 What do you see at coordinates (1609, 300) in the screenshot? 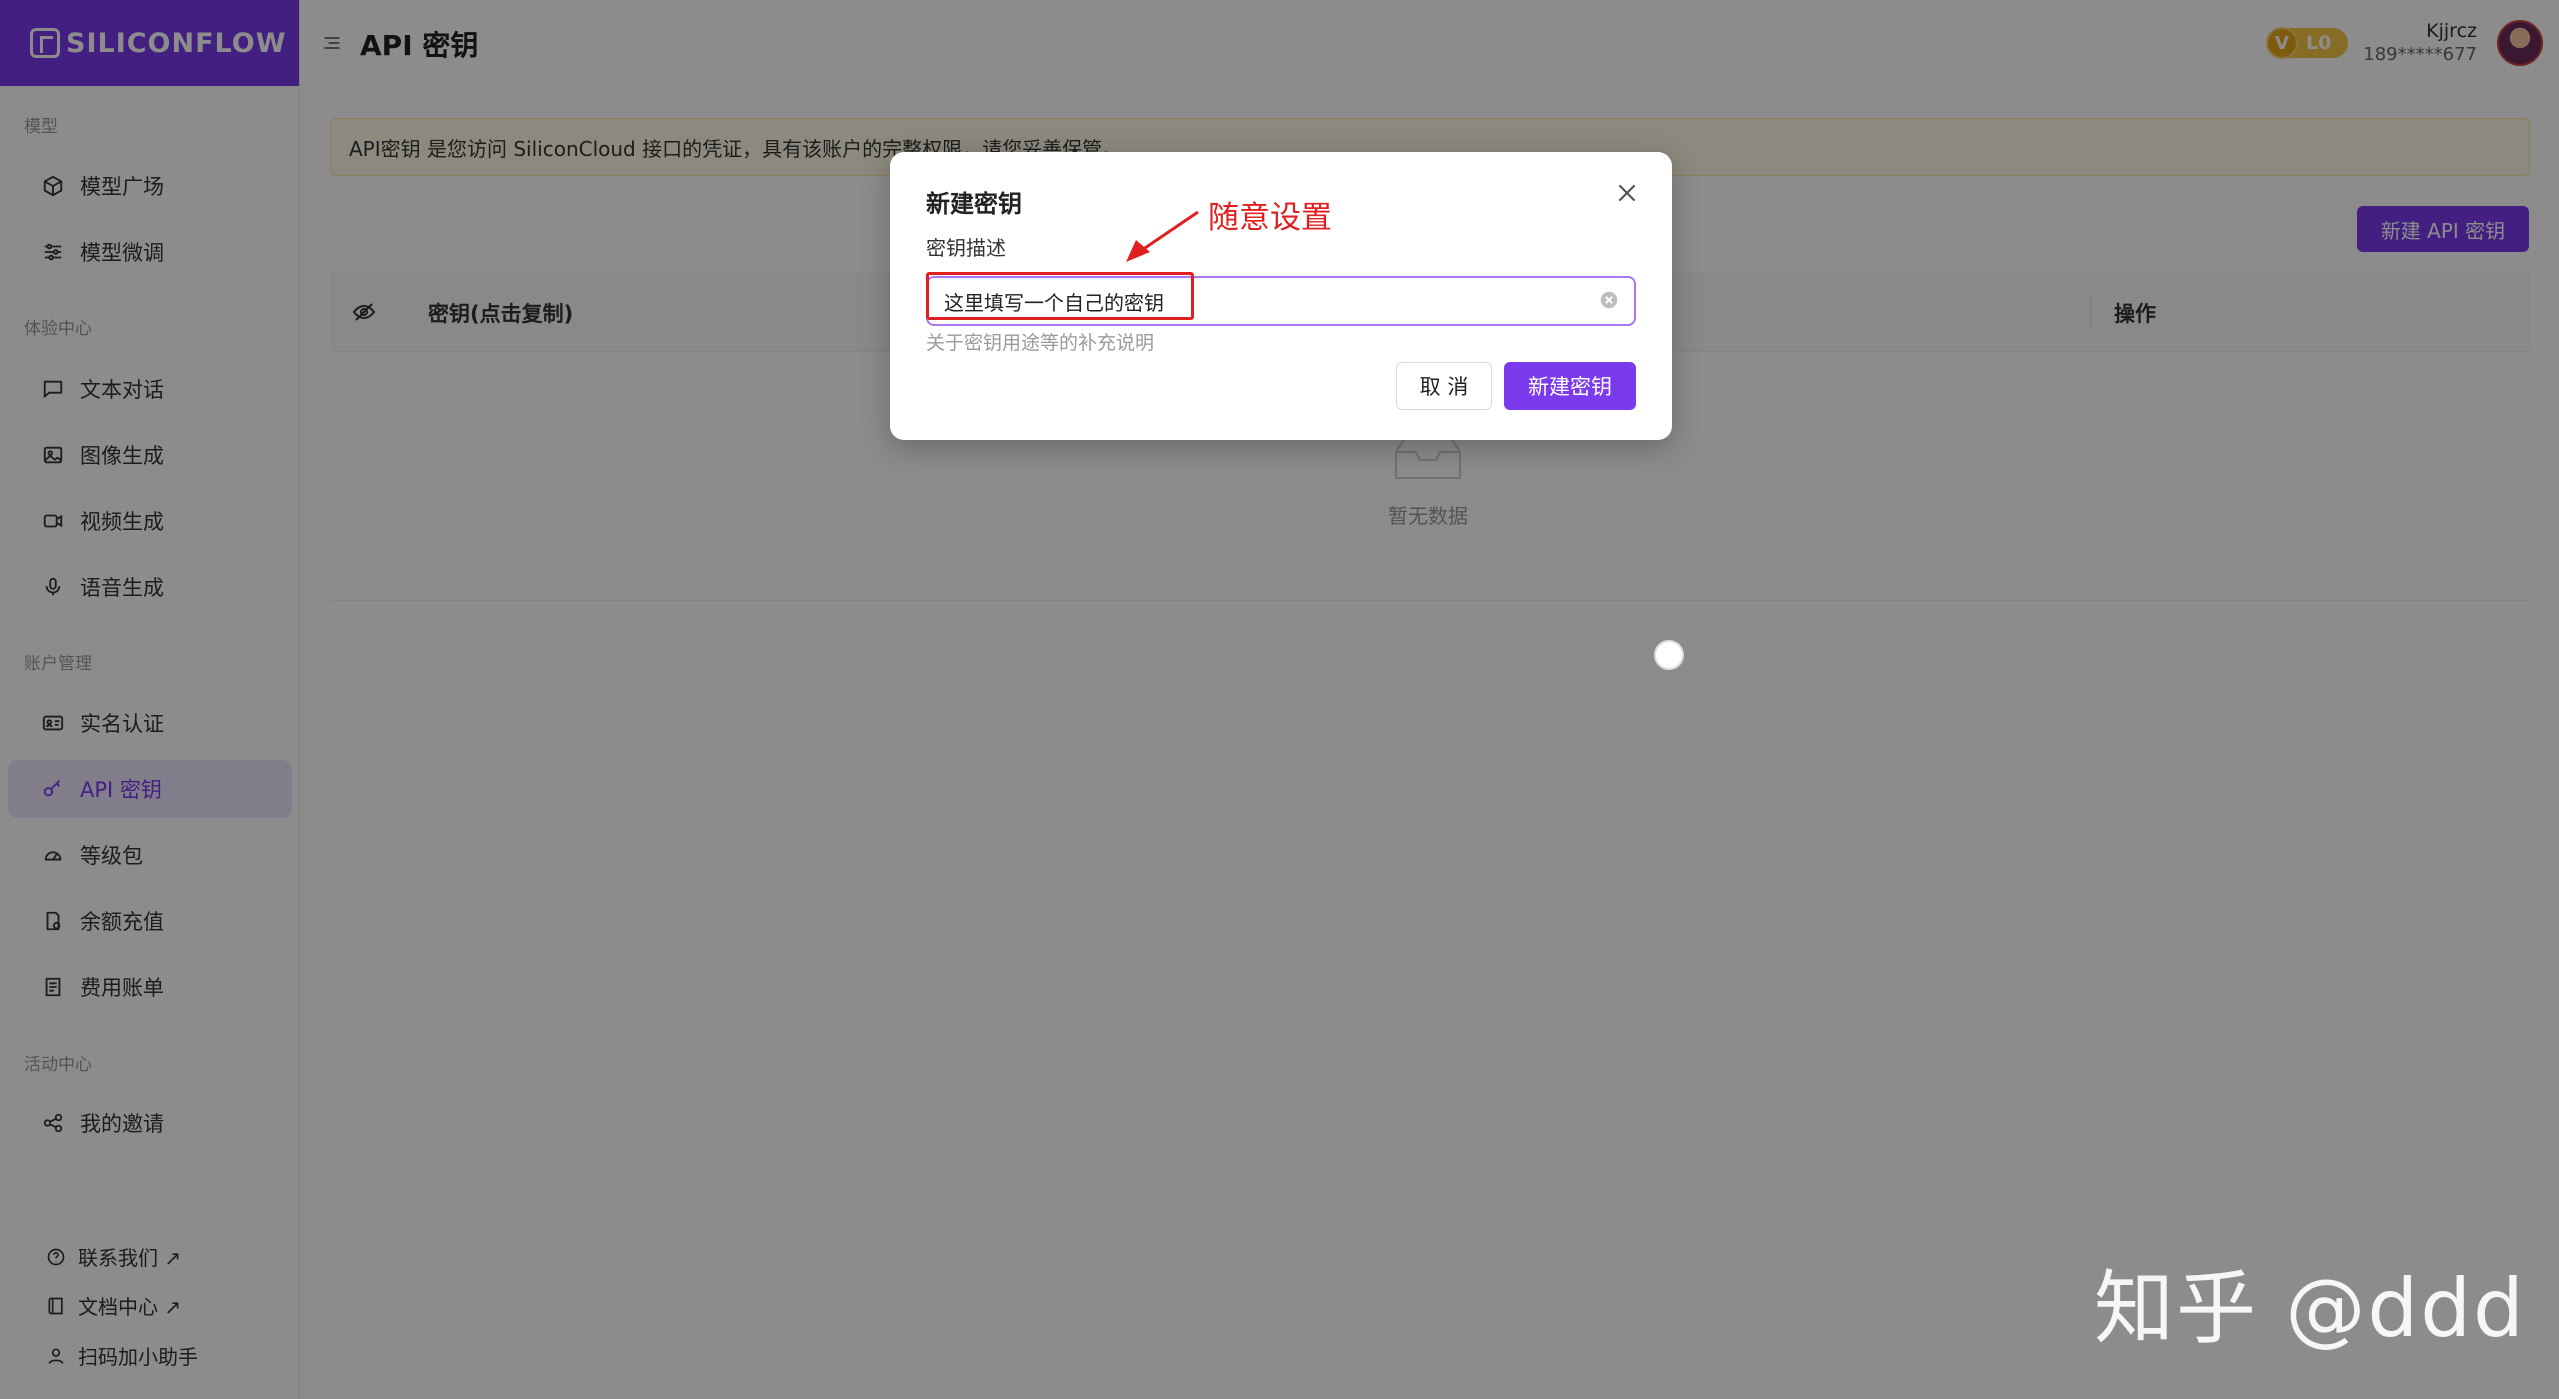
I see `clear-input-icon` at bounding box center [1609, 300].